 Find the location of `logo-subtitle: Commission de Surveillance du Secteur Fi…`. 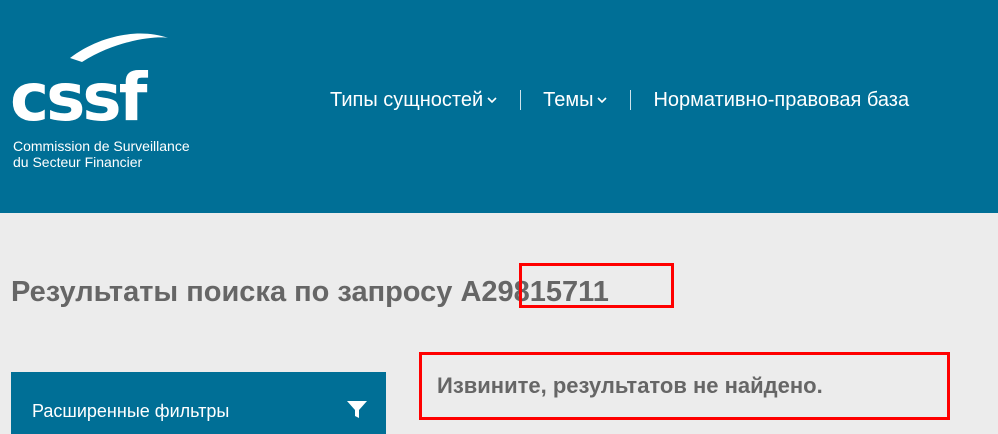

logo-subtitle: Commission de Surveillance du Secteur Fi… is located at coordinates (101, 154).